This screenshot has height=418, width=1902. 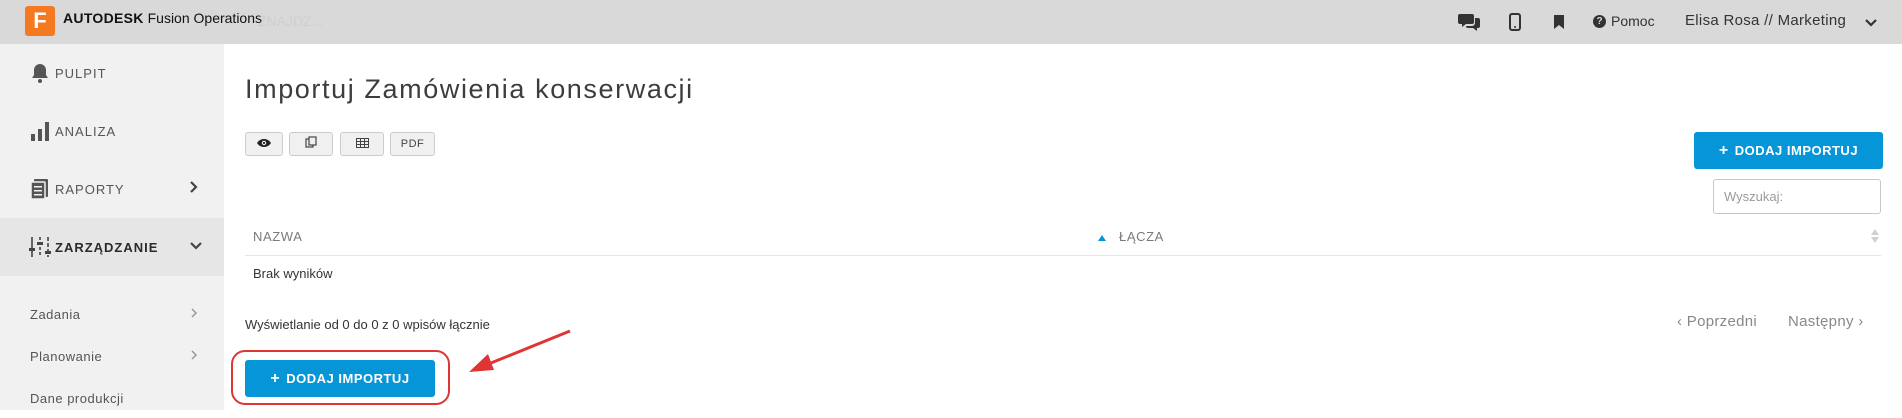 I want to click on table-divider, so click(x=1063, y=255).